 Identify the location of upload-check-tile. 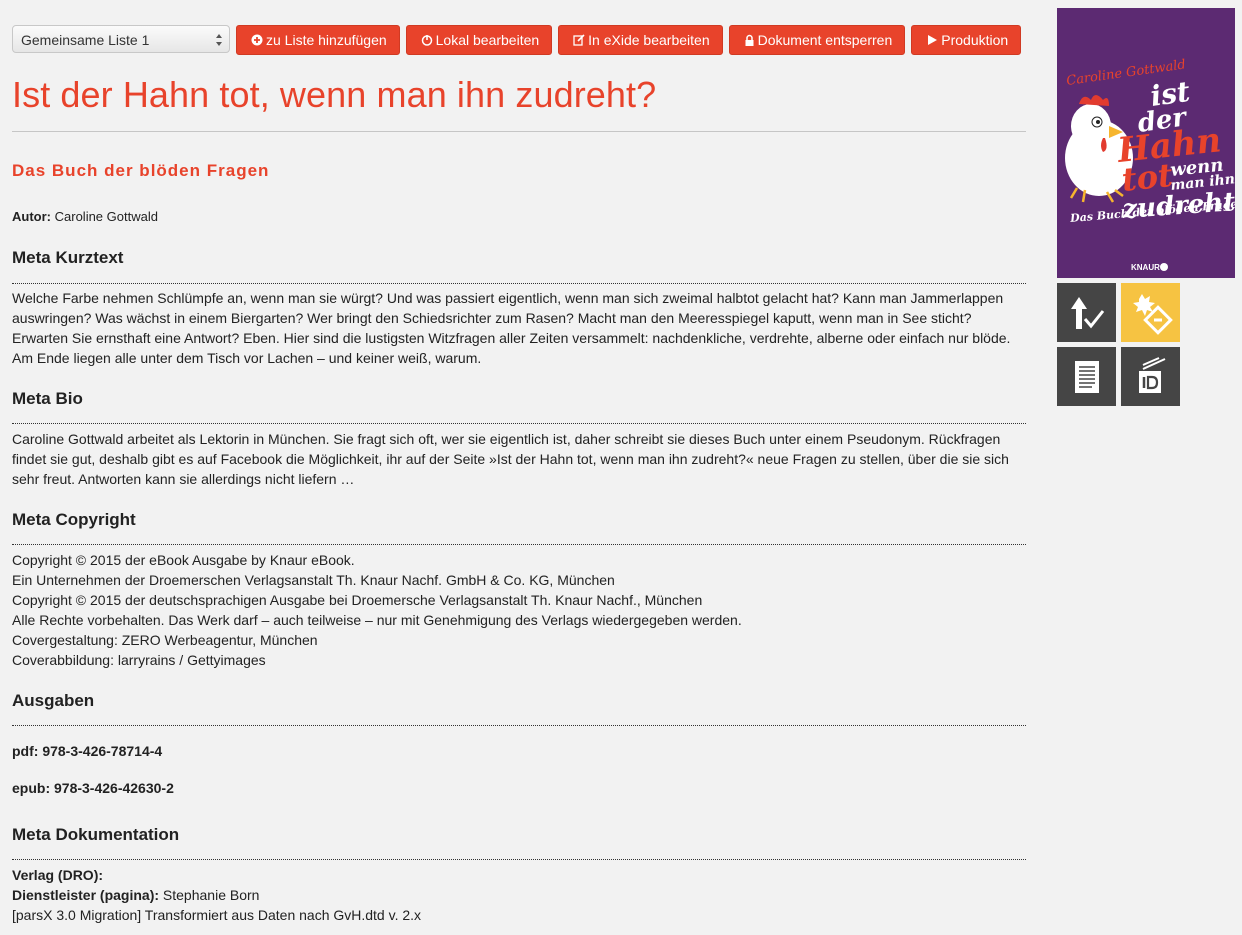
(1086, 312).